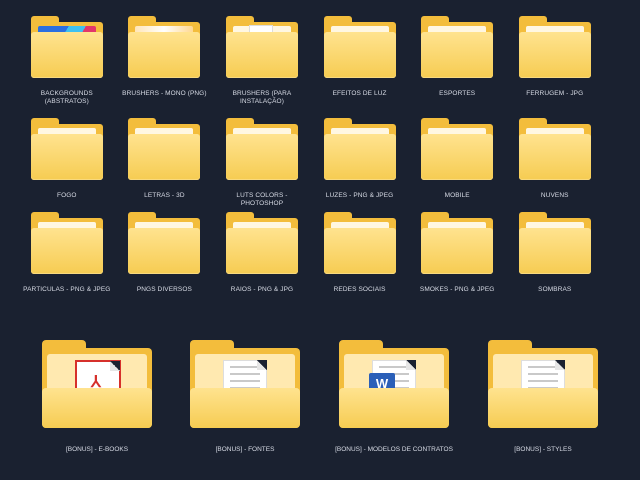 This screenshot has width=640, height=480. I want to click on folder-fogo: FOGO, so click(67, 165).